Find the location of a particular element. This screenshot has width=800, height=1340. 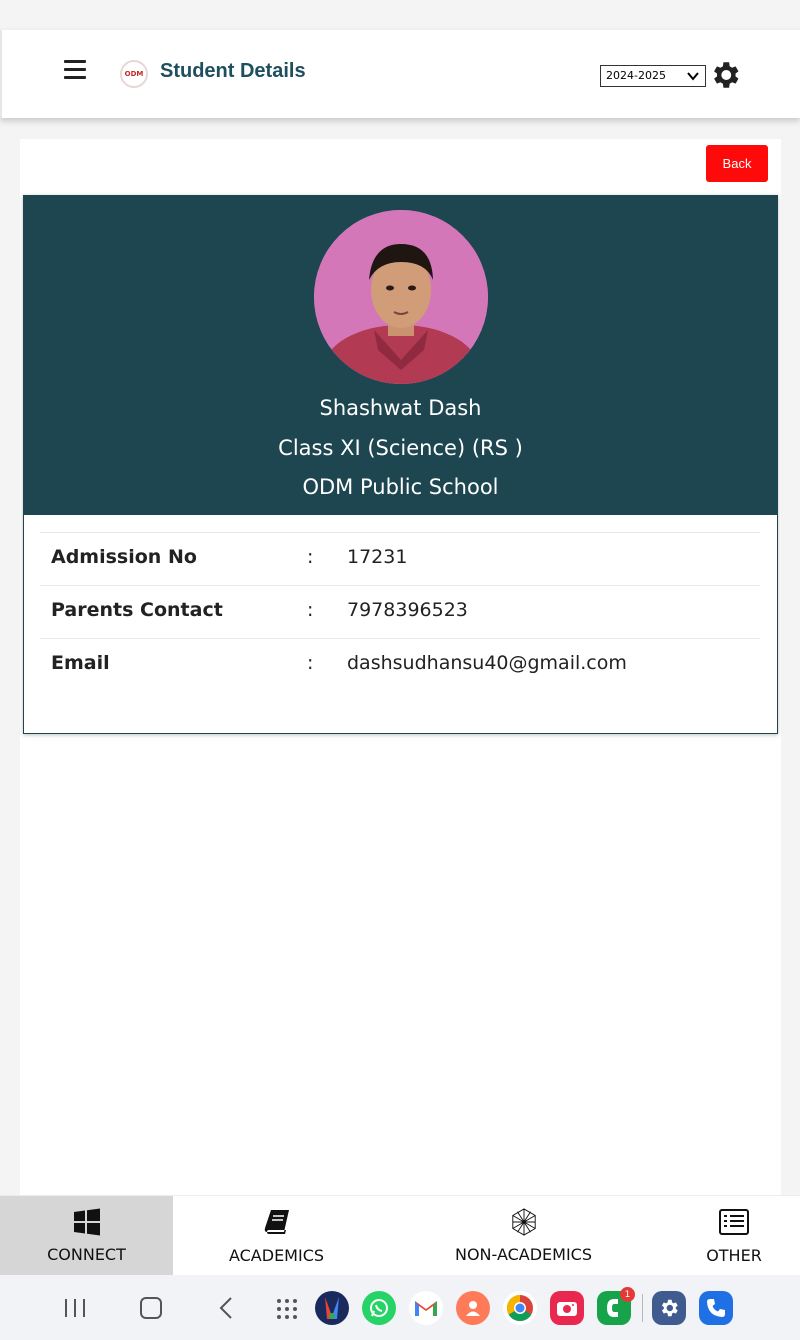

detail-row-admission: Admission No : 17231 is located at coordinates (400, 558).